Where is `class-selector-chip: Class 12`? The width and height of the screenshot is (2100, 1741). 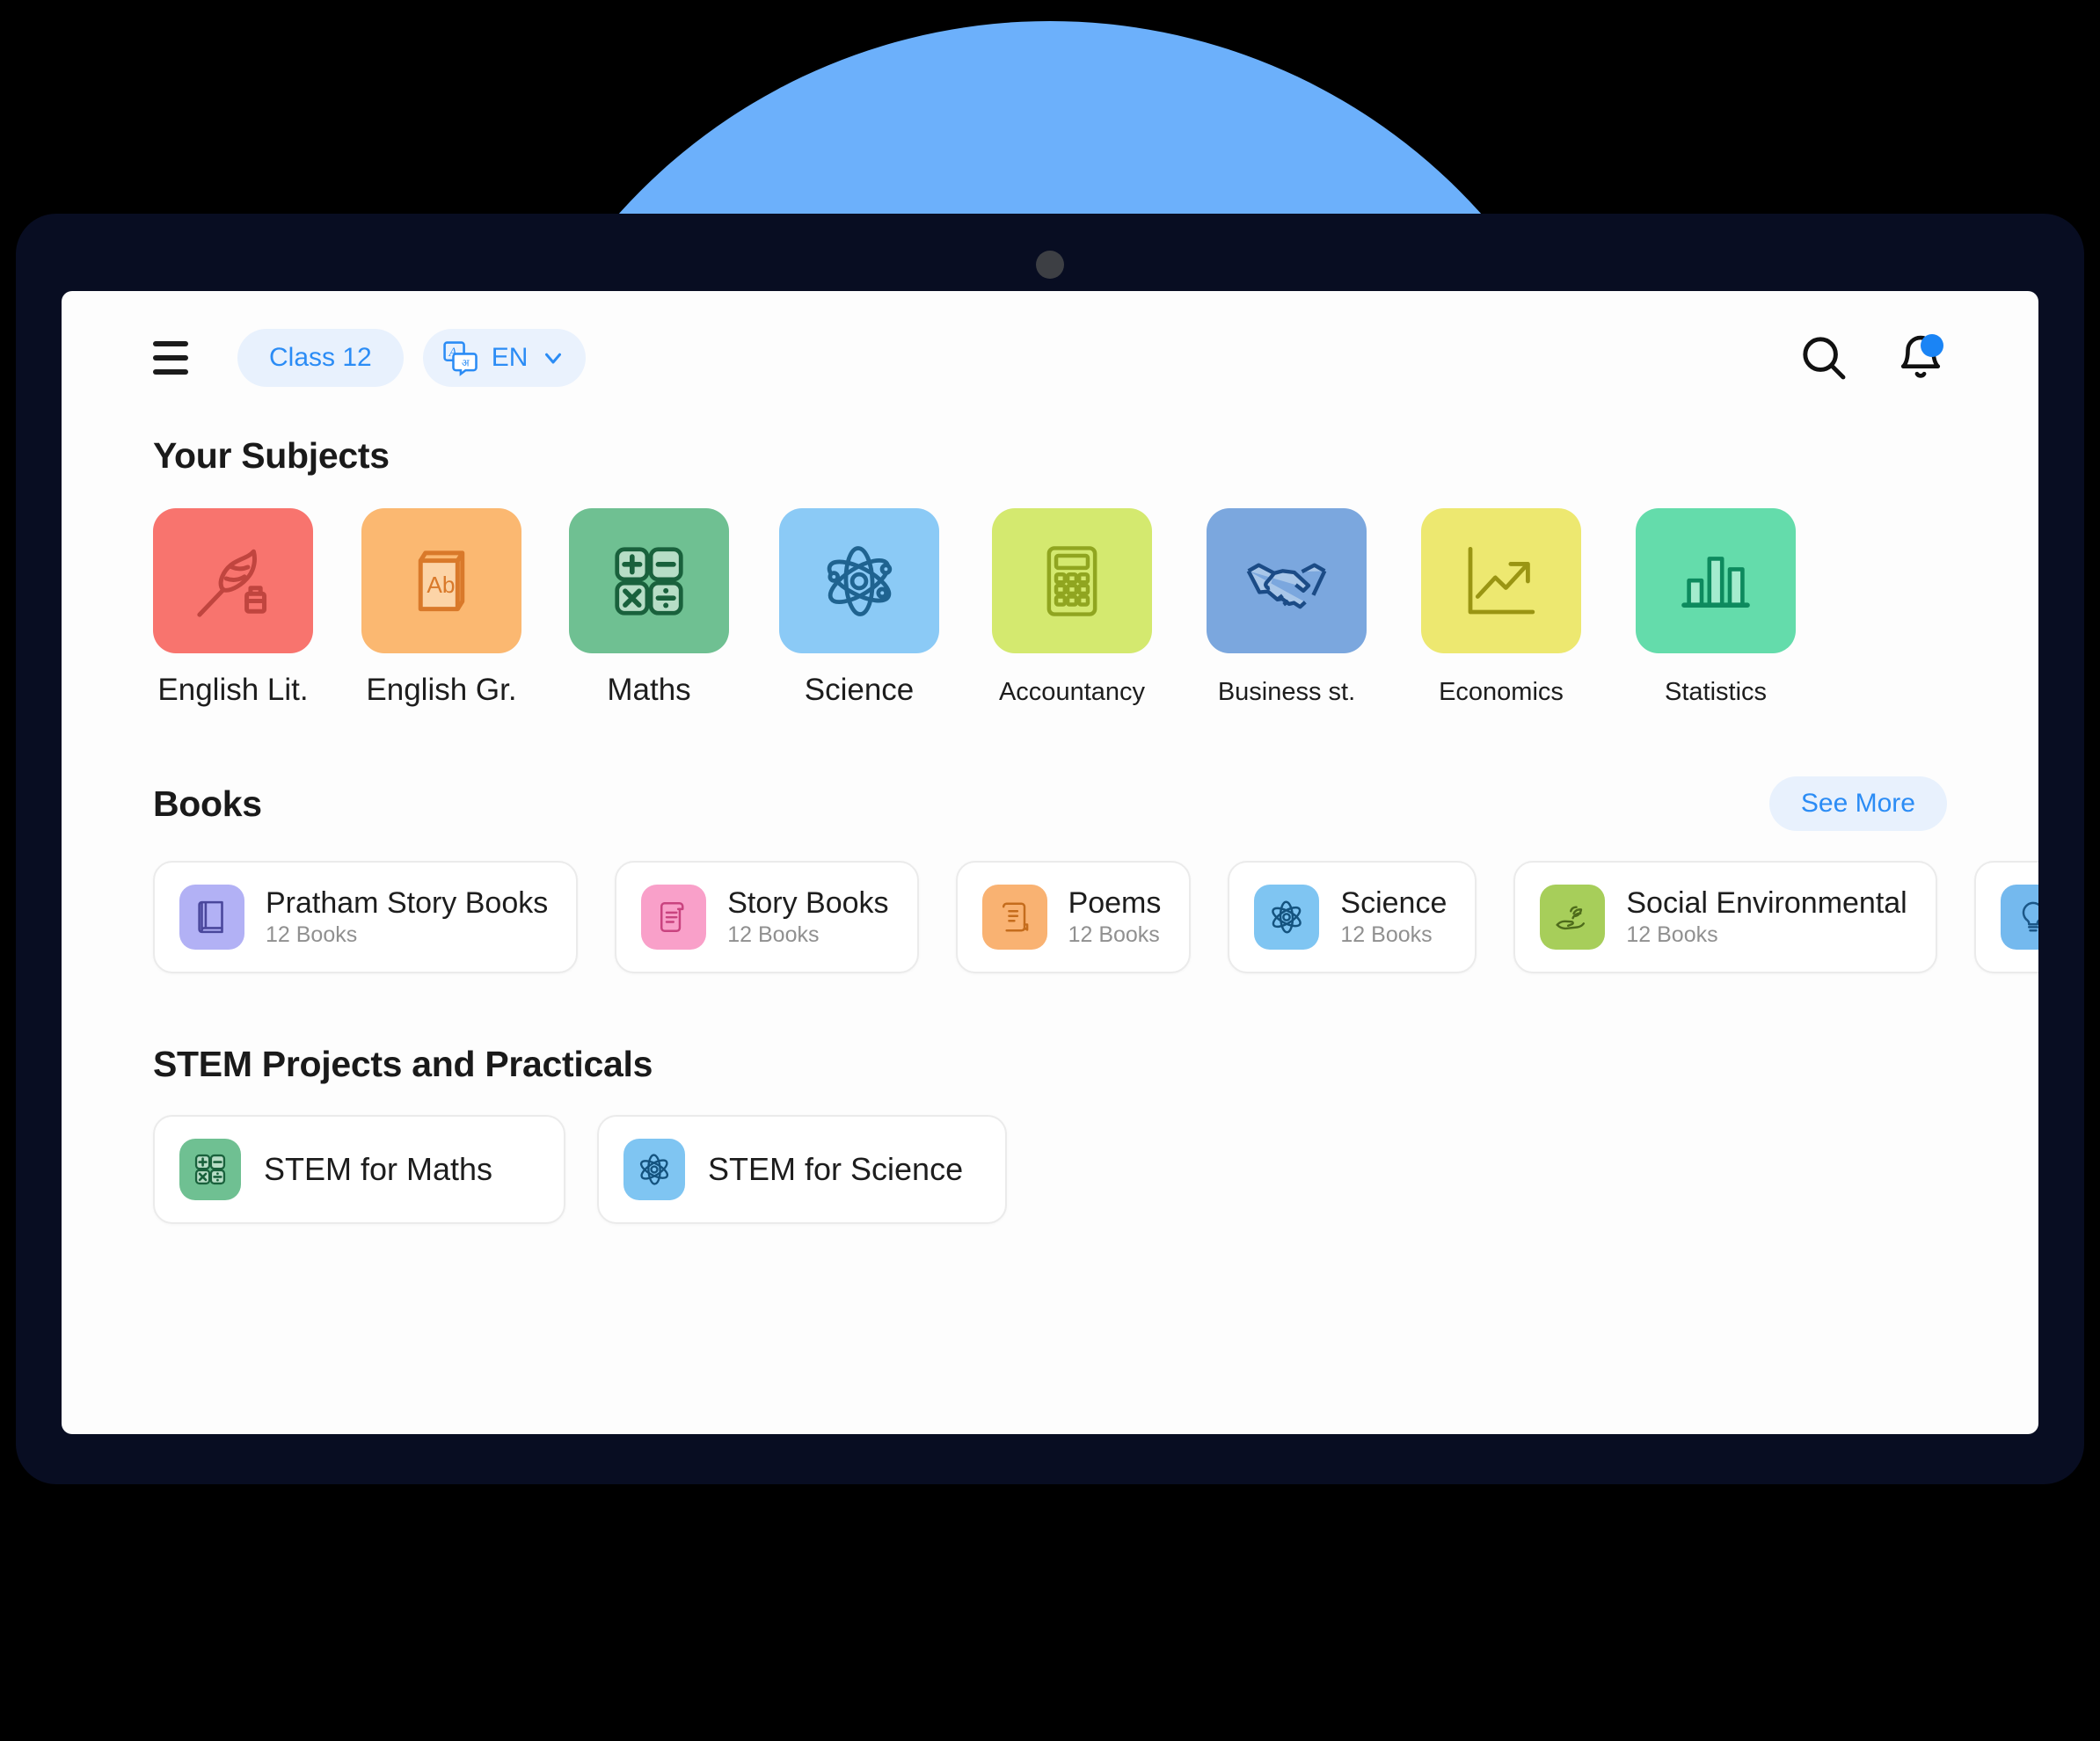 class-selector-chip: Class 12 is located at coordinates (320, 358).